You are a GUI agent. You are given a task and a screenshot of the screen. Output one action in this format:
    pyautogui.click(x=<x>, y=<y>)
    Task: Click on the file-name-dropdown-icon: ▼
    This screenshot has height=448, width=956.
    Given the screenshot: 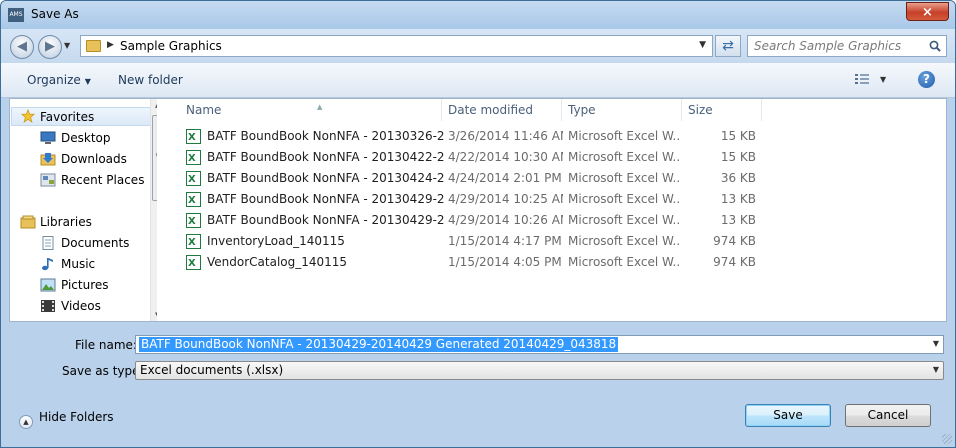 What is the action you would take?
    pyautogui.click(x=936, y=343)
    